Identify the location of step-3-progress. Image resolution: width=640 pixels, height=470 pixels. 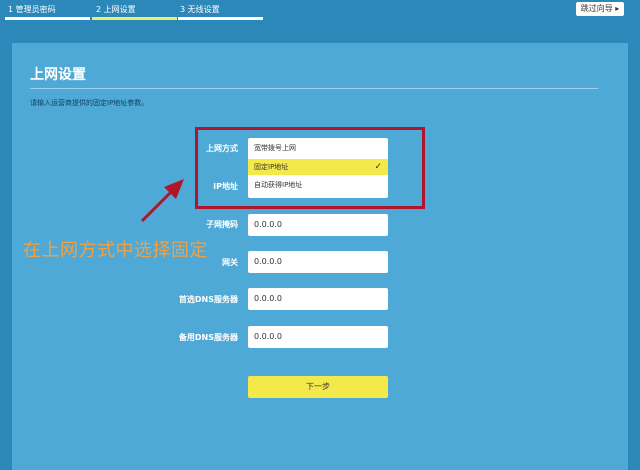
(220, 18).